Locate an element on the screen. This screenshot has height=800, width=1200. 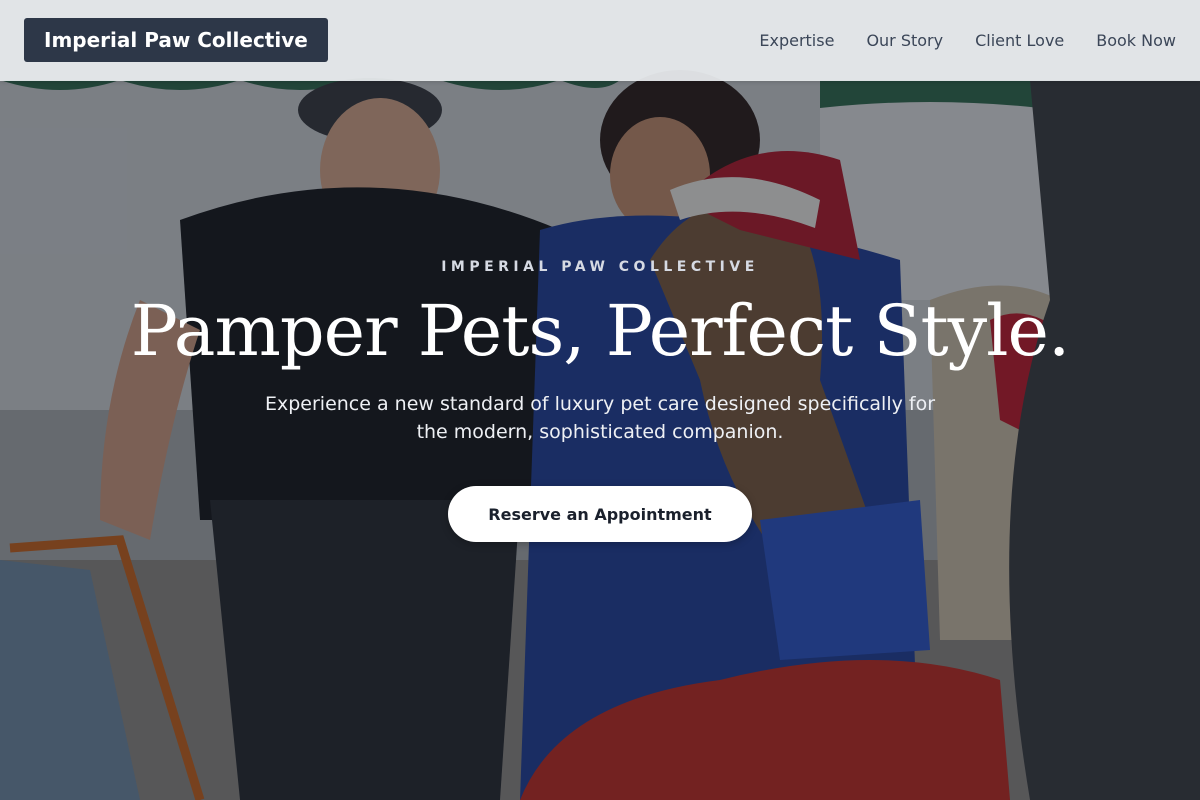
hero-eyebrow: IMPERIAL PAW COLLECTIVE is located at coordinates (600, 267).